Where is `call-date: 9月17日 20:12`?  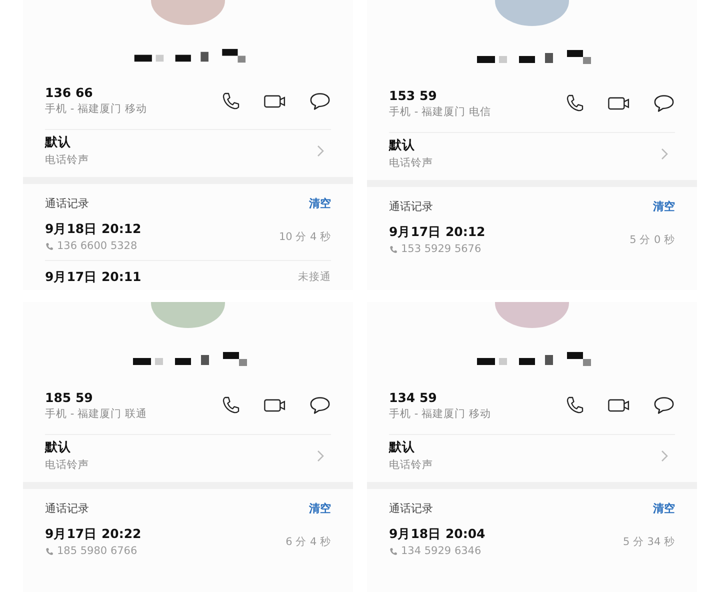 call-date: 9月17日 20:12 is located at coordinates (437, 232).